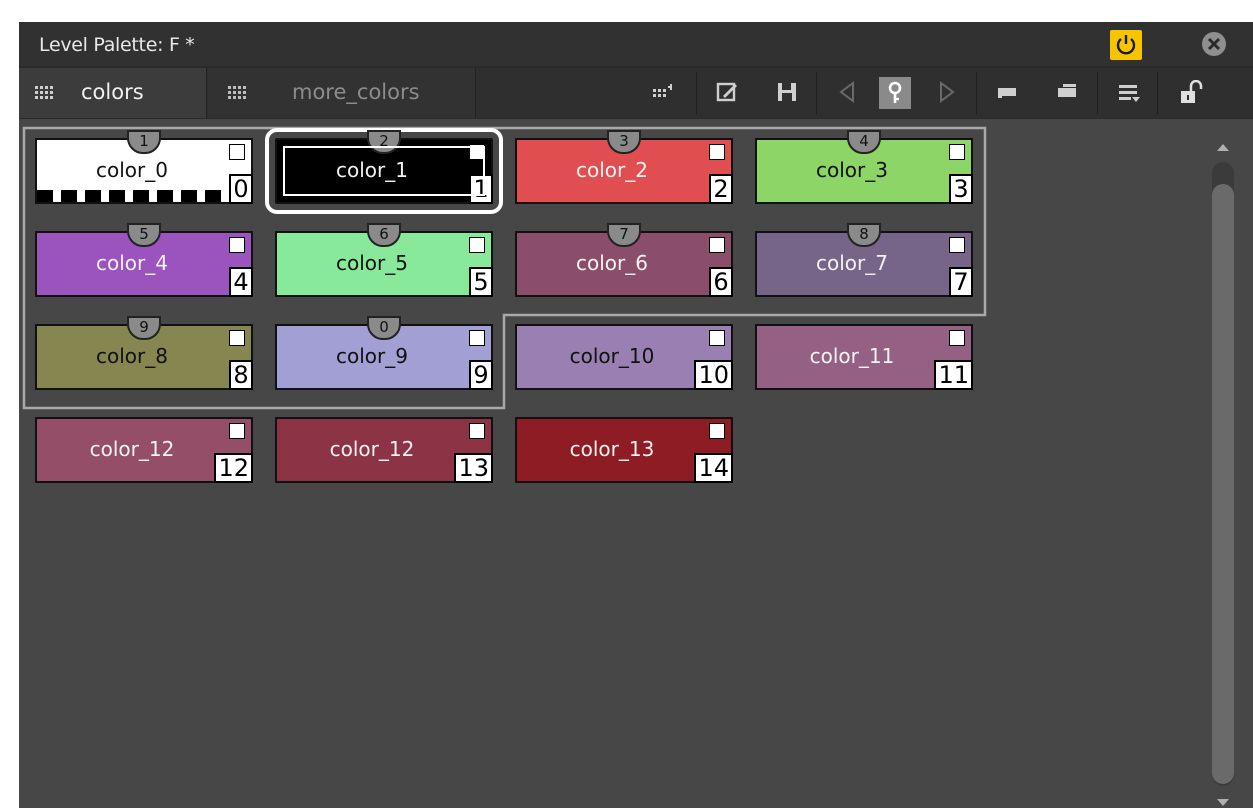 The height and width of the screenshot is (812, 1253). I want to click on color-chip: 0 color_9 9, so click(384, 353).